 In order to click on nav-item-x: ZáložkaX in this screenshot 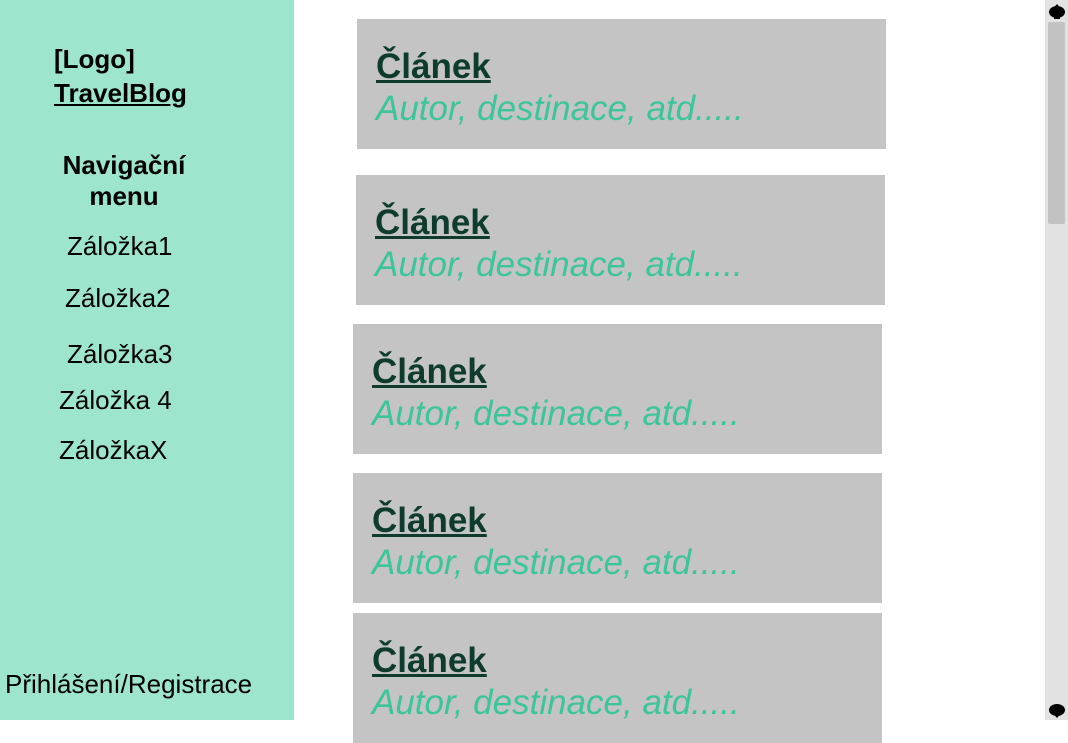, I will do `click(113, 450)`.